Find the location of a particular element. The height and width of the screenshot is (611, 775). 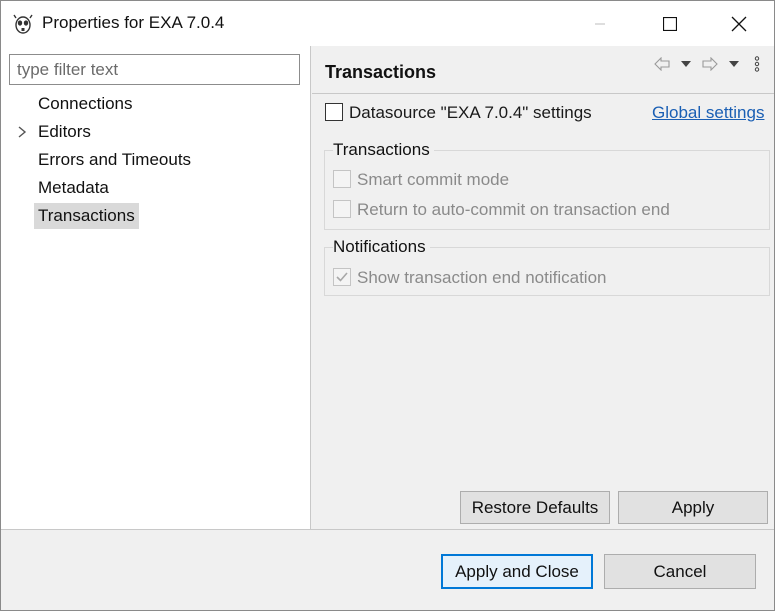

maximize-button is located at coordinates (670, 23).